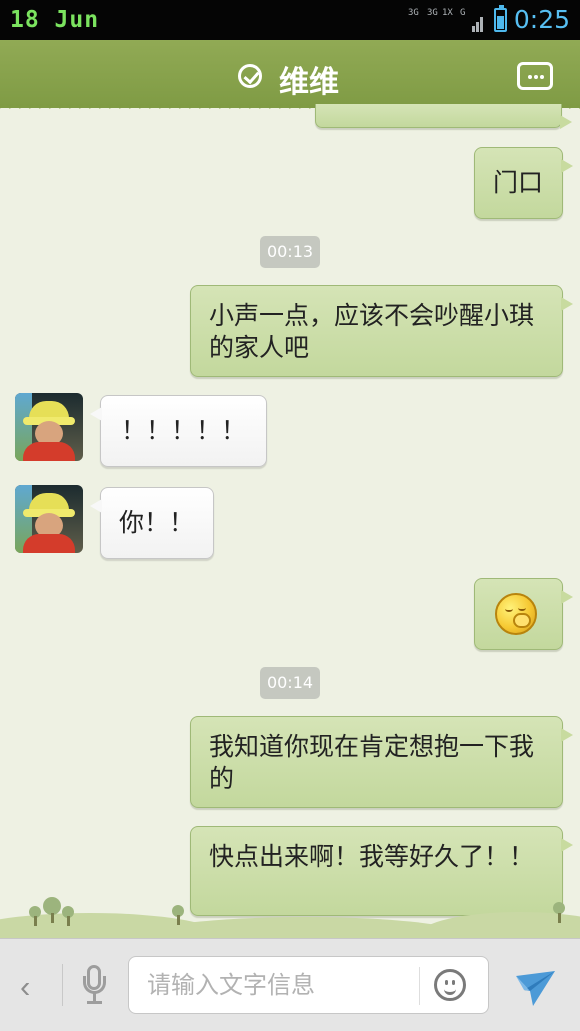 The height and width of the screenshot is (1031, 580). I want to click on received-message-bubble: ！！！！！, so click(178, 431).